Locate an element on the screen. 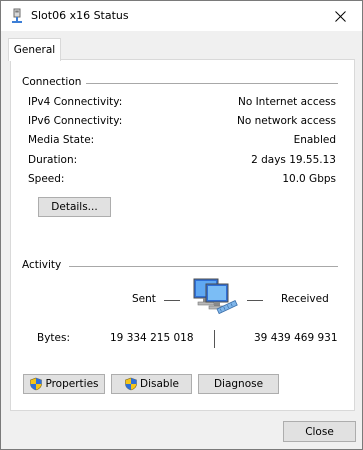 This screenshot has width=363, height=450. properties-button: Properties is located at coordinates (64, 384).